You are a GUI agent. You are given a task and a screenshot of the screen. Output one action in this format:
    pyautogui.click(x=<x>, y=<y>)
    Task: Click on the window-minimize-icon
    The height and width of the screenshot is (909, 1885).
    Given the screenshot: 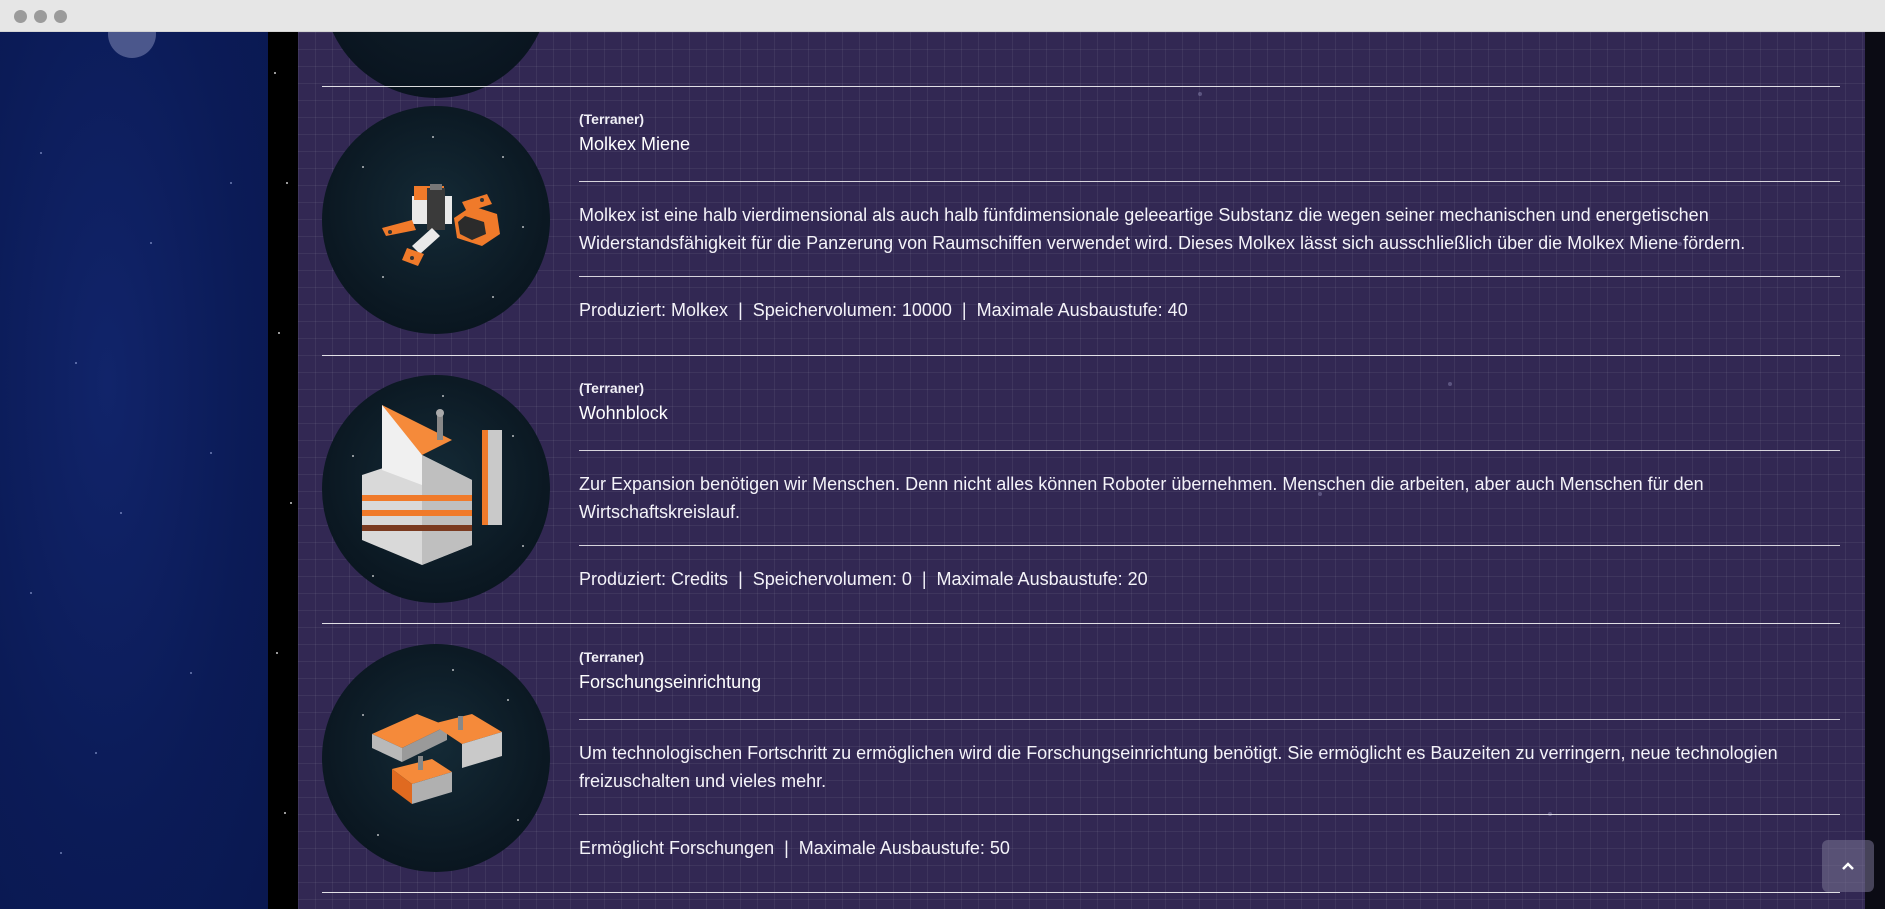 What is the action you would take?
    pyautogui.click(x=40, y=16)
    